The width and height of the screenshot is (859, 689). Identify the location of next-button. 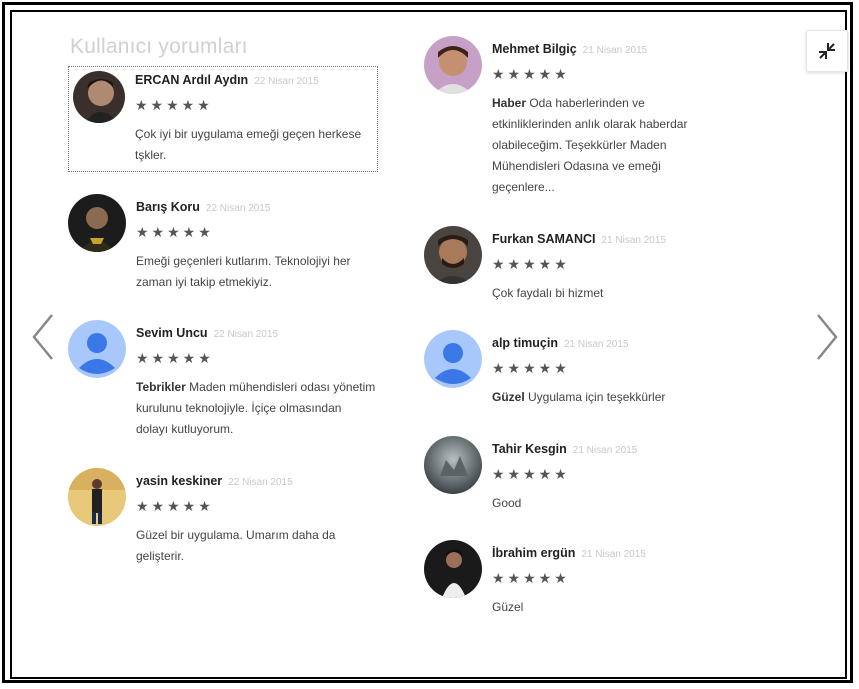
(827, 337).